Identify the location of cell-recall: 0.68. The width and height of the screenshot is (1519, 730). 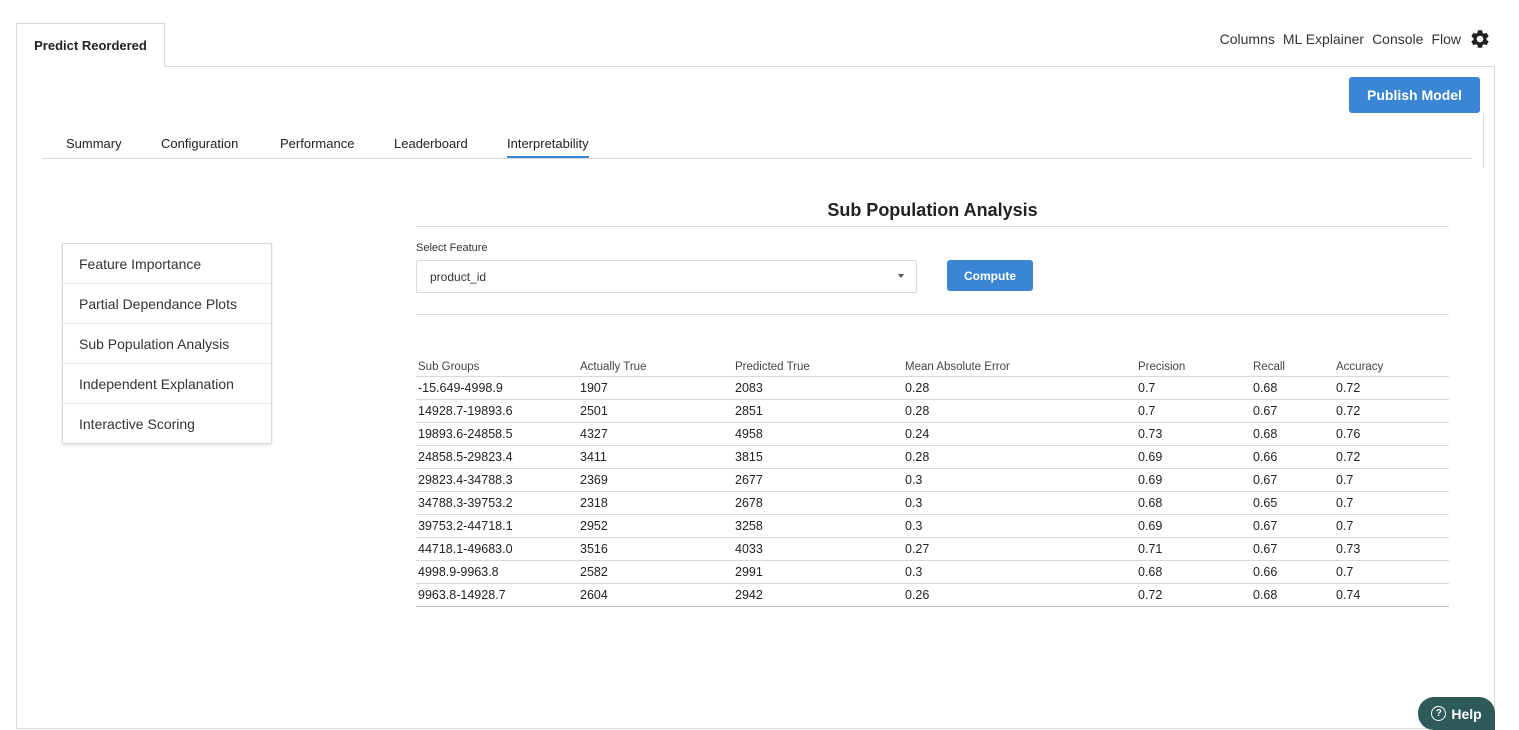
(1292, 595).